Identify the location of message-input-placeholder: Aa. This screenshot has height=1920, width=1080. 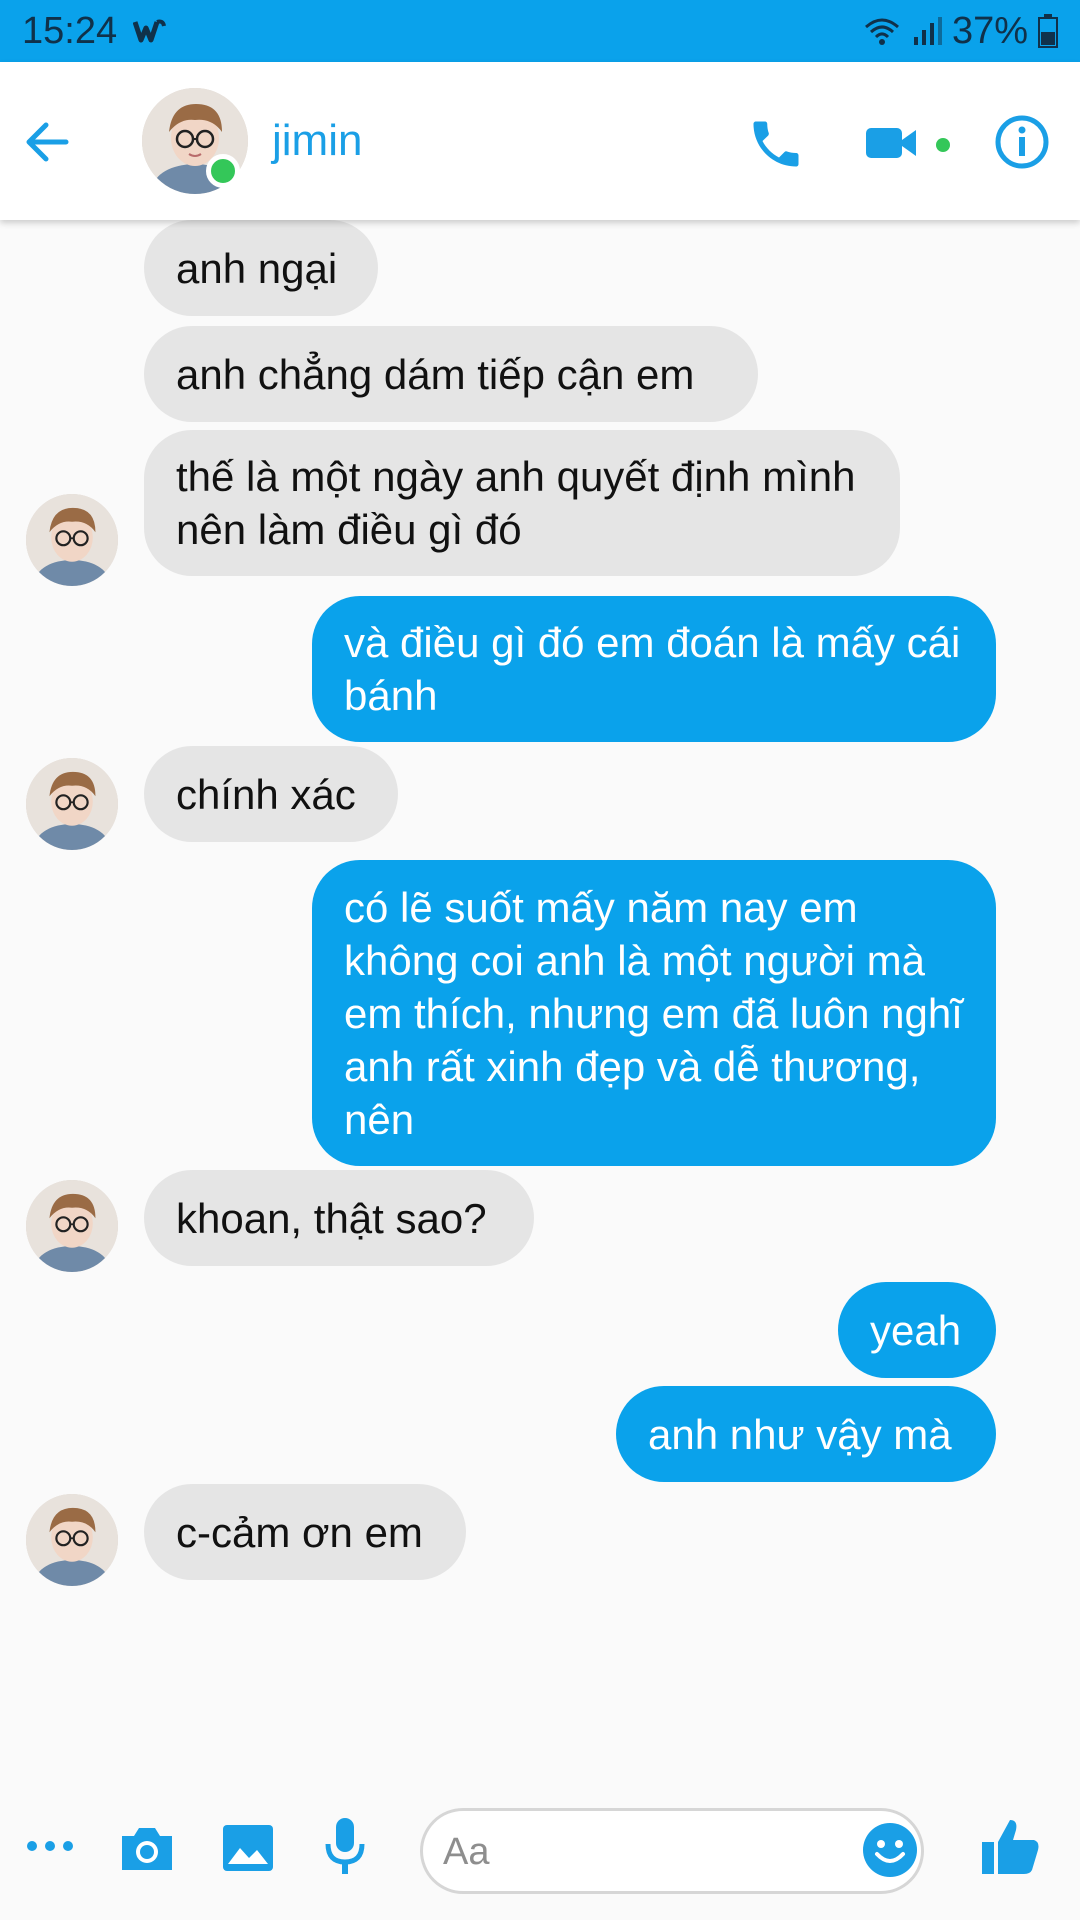
(466, 1852).